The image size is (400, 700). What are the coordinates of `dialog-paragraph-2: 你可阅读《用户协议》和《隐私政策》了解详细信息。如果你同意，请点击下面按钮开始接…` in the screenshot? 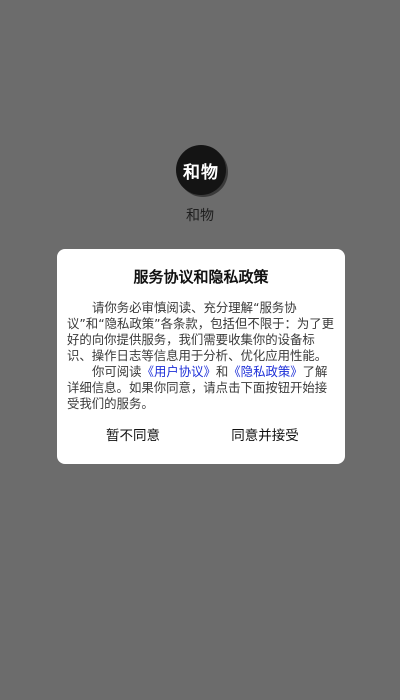 It's located at (201, 388).